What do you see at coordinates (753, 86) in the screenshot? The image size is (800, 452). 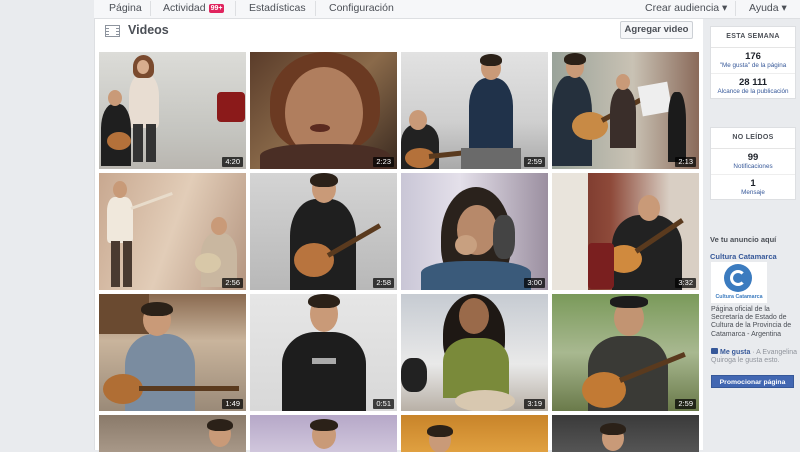 I see `reach-stat: 28 111 Alcance de la publicación` at bounding box center [753, 86].